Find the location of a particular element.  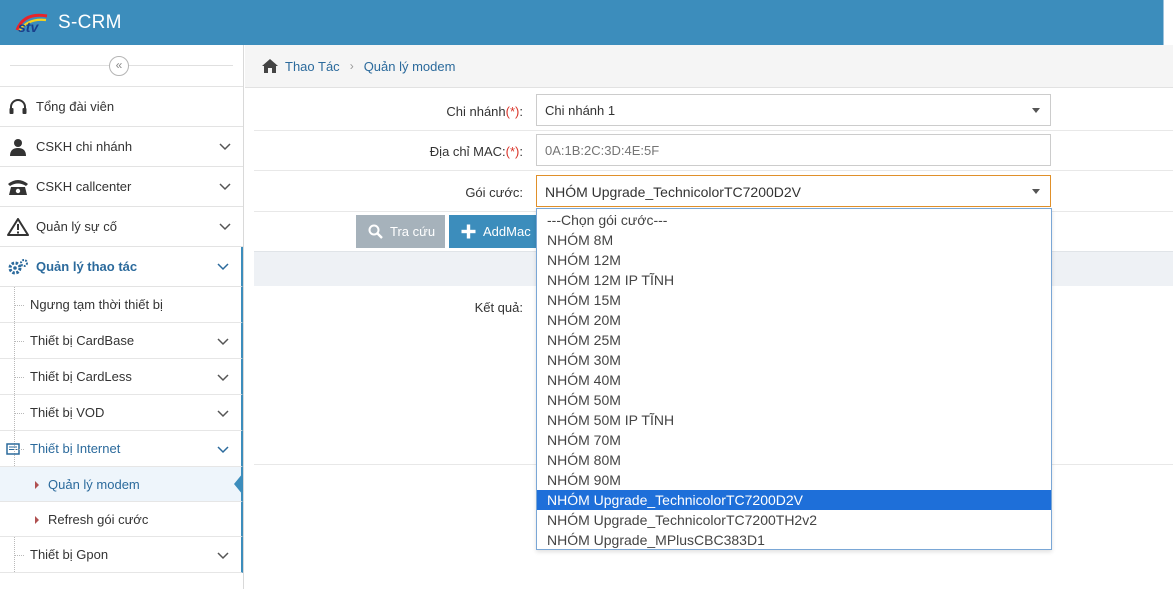

package-label: Gói cước: is located at coordinates (494, 192).